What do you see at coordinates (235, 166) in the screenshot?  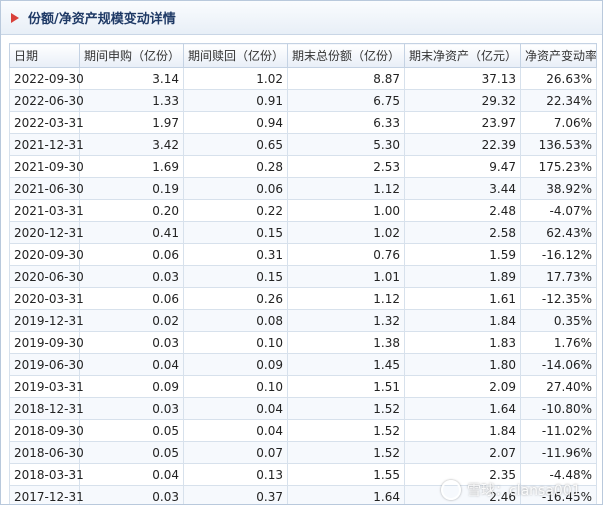 I see `cell-redemption: 0.28` at bounding box center [235, 166].